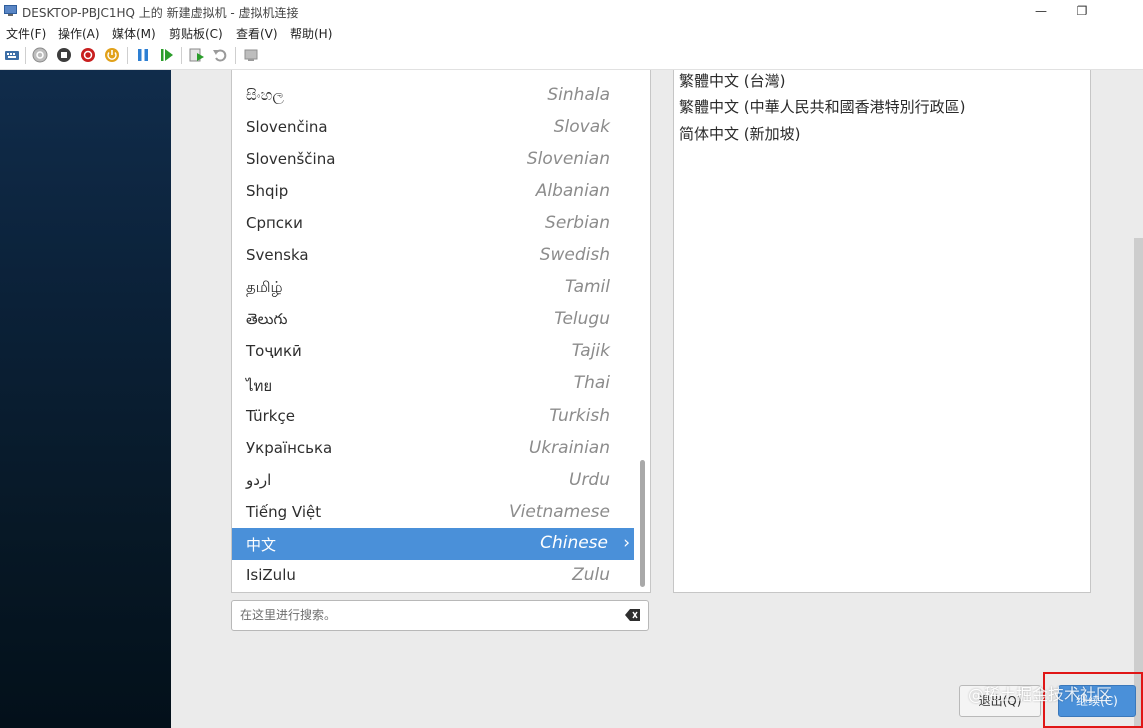 The height and width of the screenshot is (728, 1143). Describe the element at coordinates (433, 96) in the screenshot. I see `language-item: සිංහල Sinhala` at that location.